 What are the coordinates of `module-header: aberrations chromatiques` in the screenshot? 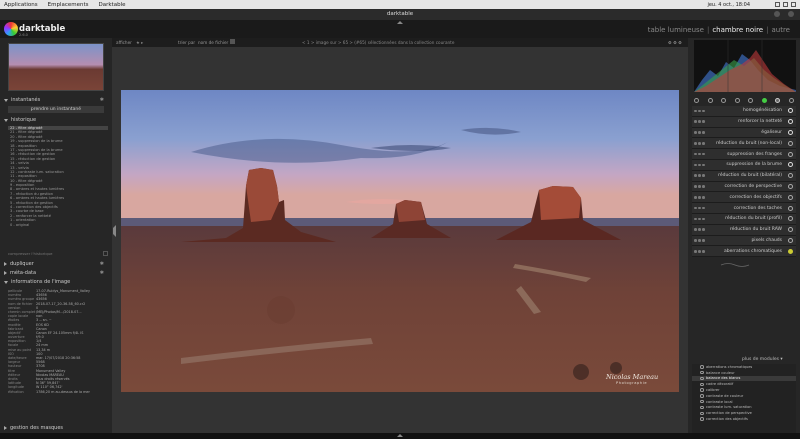 It's located at (744, 252).